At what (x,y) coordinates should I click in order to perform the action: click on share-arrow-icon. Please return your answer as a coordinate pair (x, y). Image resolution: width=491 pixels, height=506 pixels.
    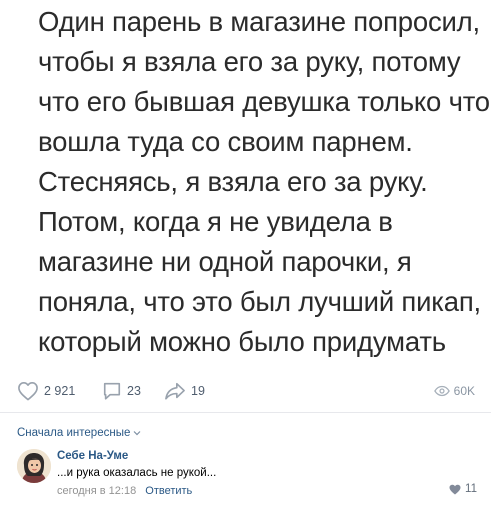
    Looking at the image, I should click on (175, 391).